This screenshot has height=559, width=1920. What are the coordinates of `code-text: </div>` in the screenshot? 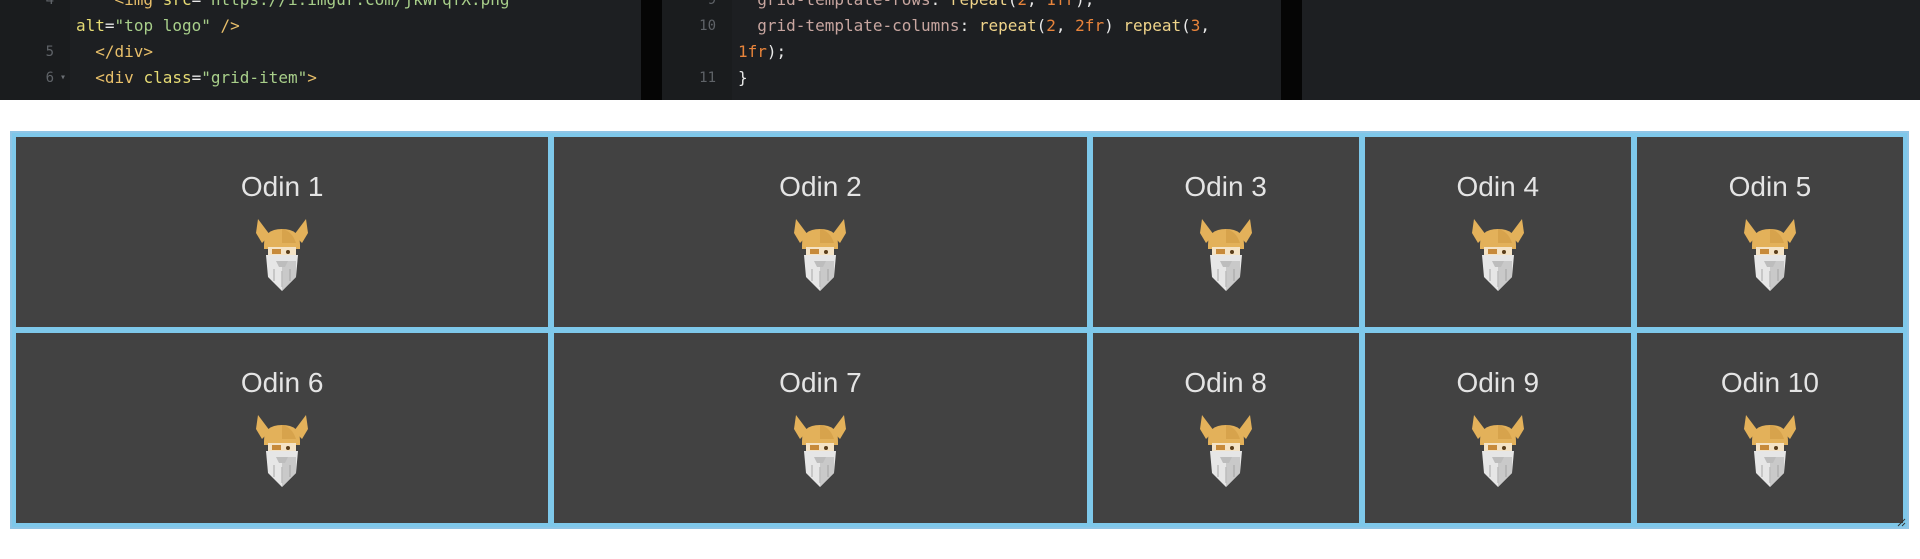 It's located at (114, 52).